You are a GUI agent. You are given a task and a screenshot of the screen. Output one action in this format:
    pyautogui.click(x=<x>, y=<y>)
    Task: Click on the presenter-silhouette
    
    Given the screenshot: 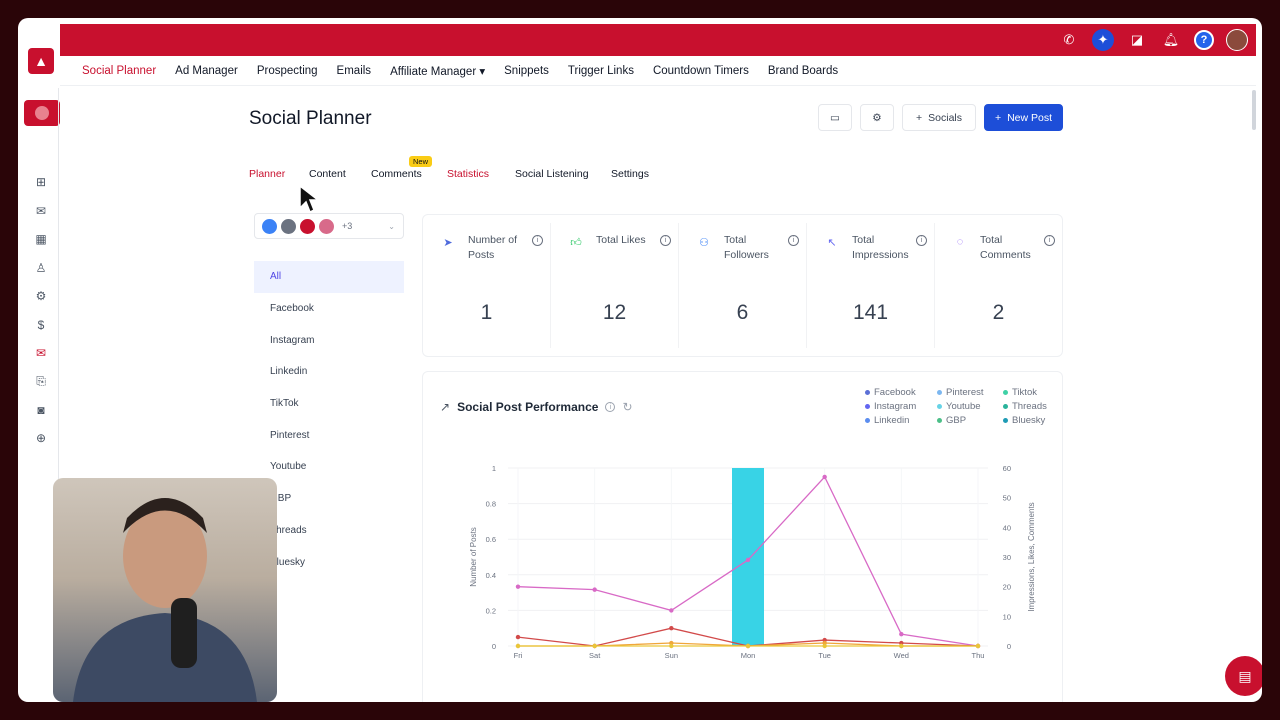 What is the action you would take?
    pyautogui.click(x=165, y=600)
    